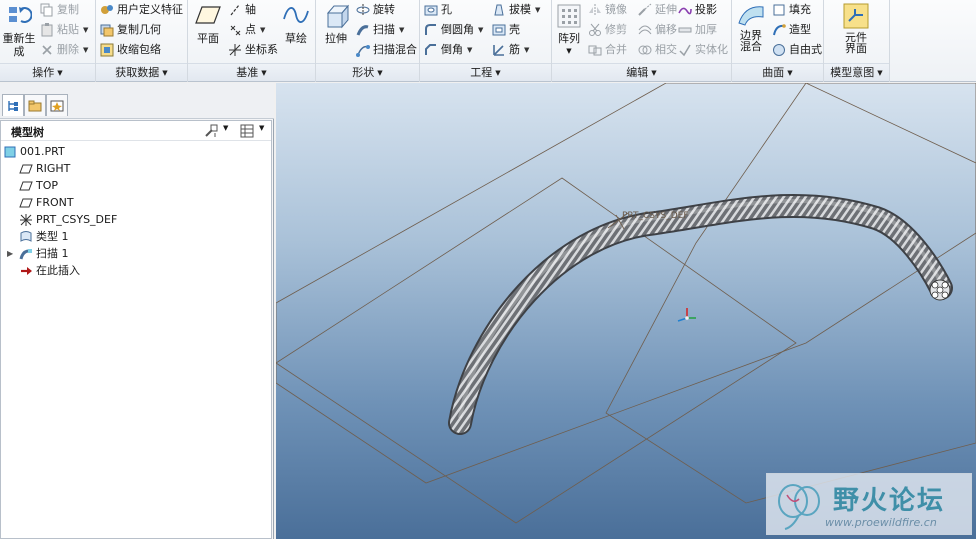 This screenshot has height=539, width=976. I want to click on thicken-button: 加厚, so click(697, 30).